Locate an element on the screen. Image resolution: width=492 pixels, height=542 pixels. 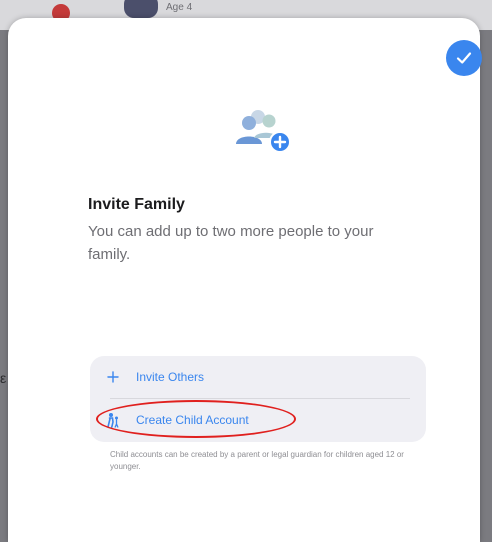
options-card: Invite Others Create Child Account is located at coordinates (258, 399).